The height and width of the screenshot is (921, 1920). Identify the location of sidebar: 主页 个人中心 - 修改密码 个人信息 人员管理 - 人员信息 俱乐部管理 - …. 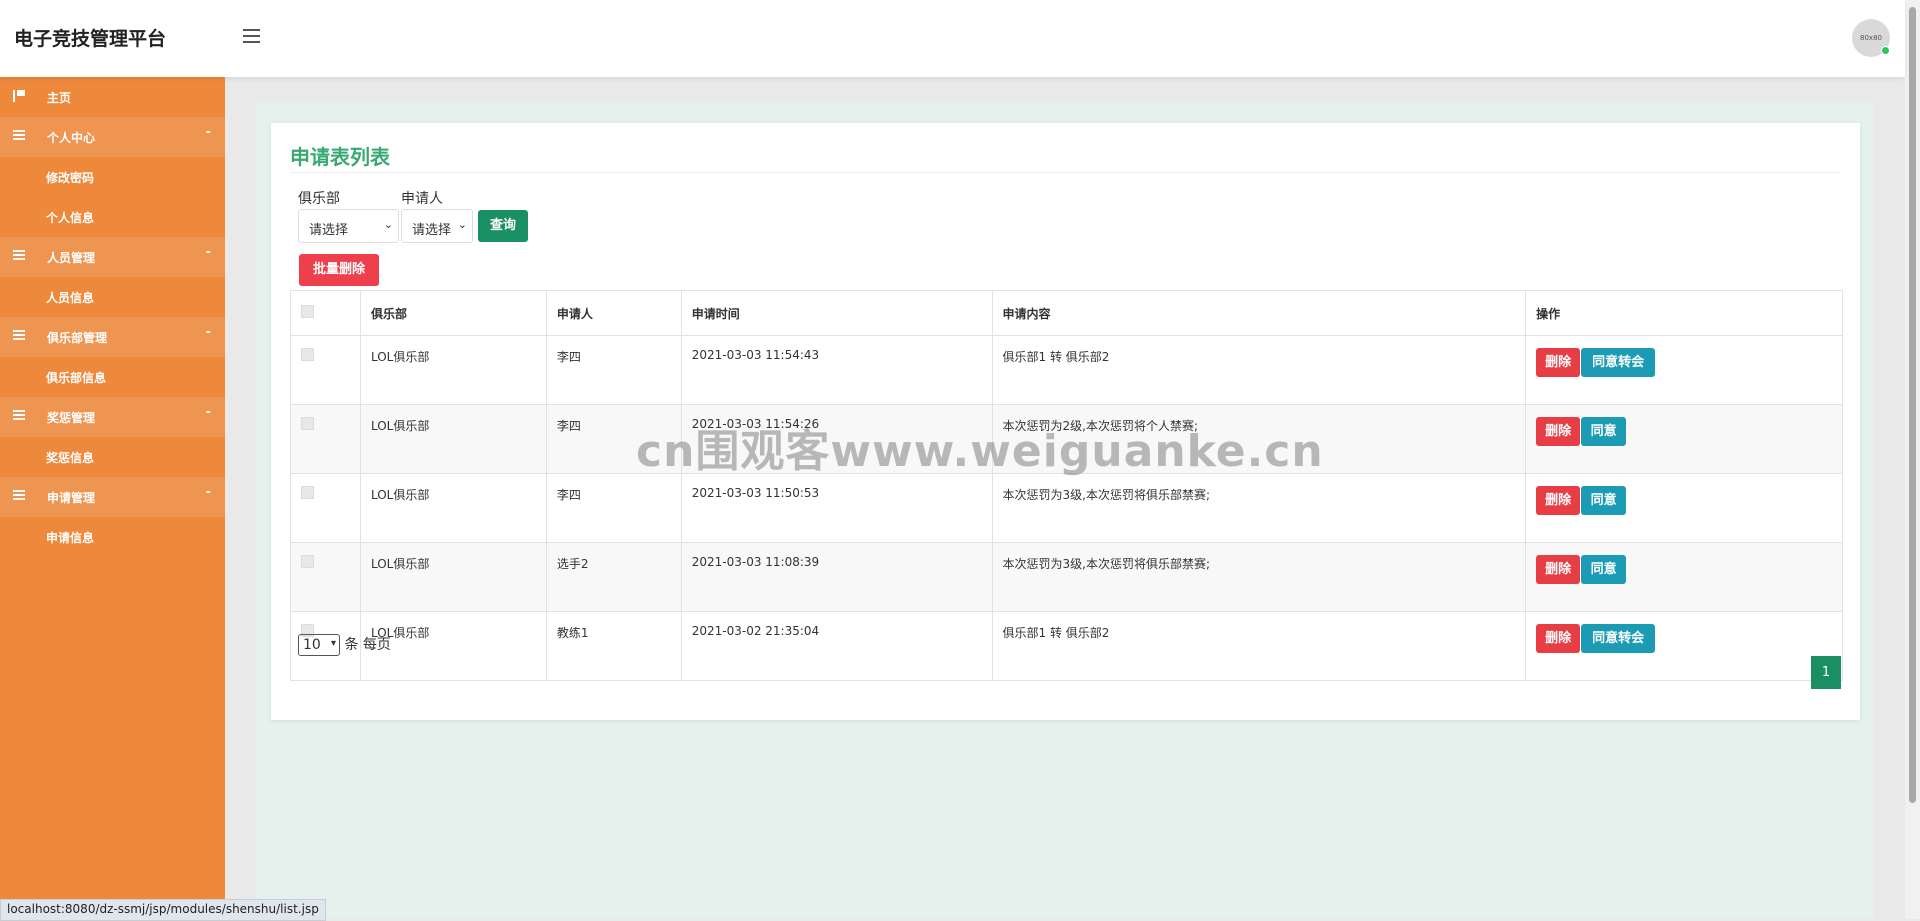
(112, 498).